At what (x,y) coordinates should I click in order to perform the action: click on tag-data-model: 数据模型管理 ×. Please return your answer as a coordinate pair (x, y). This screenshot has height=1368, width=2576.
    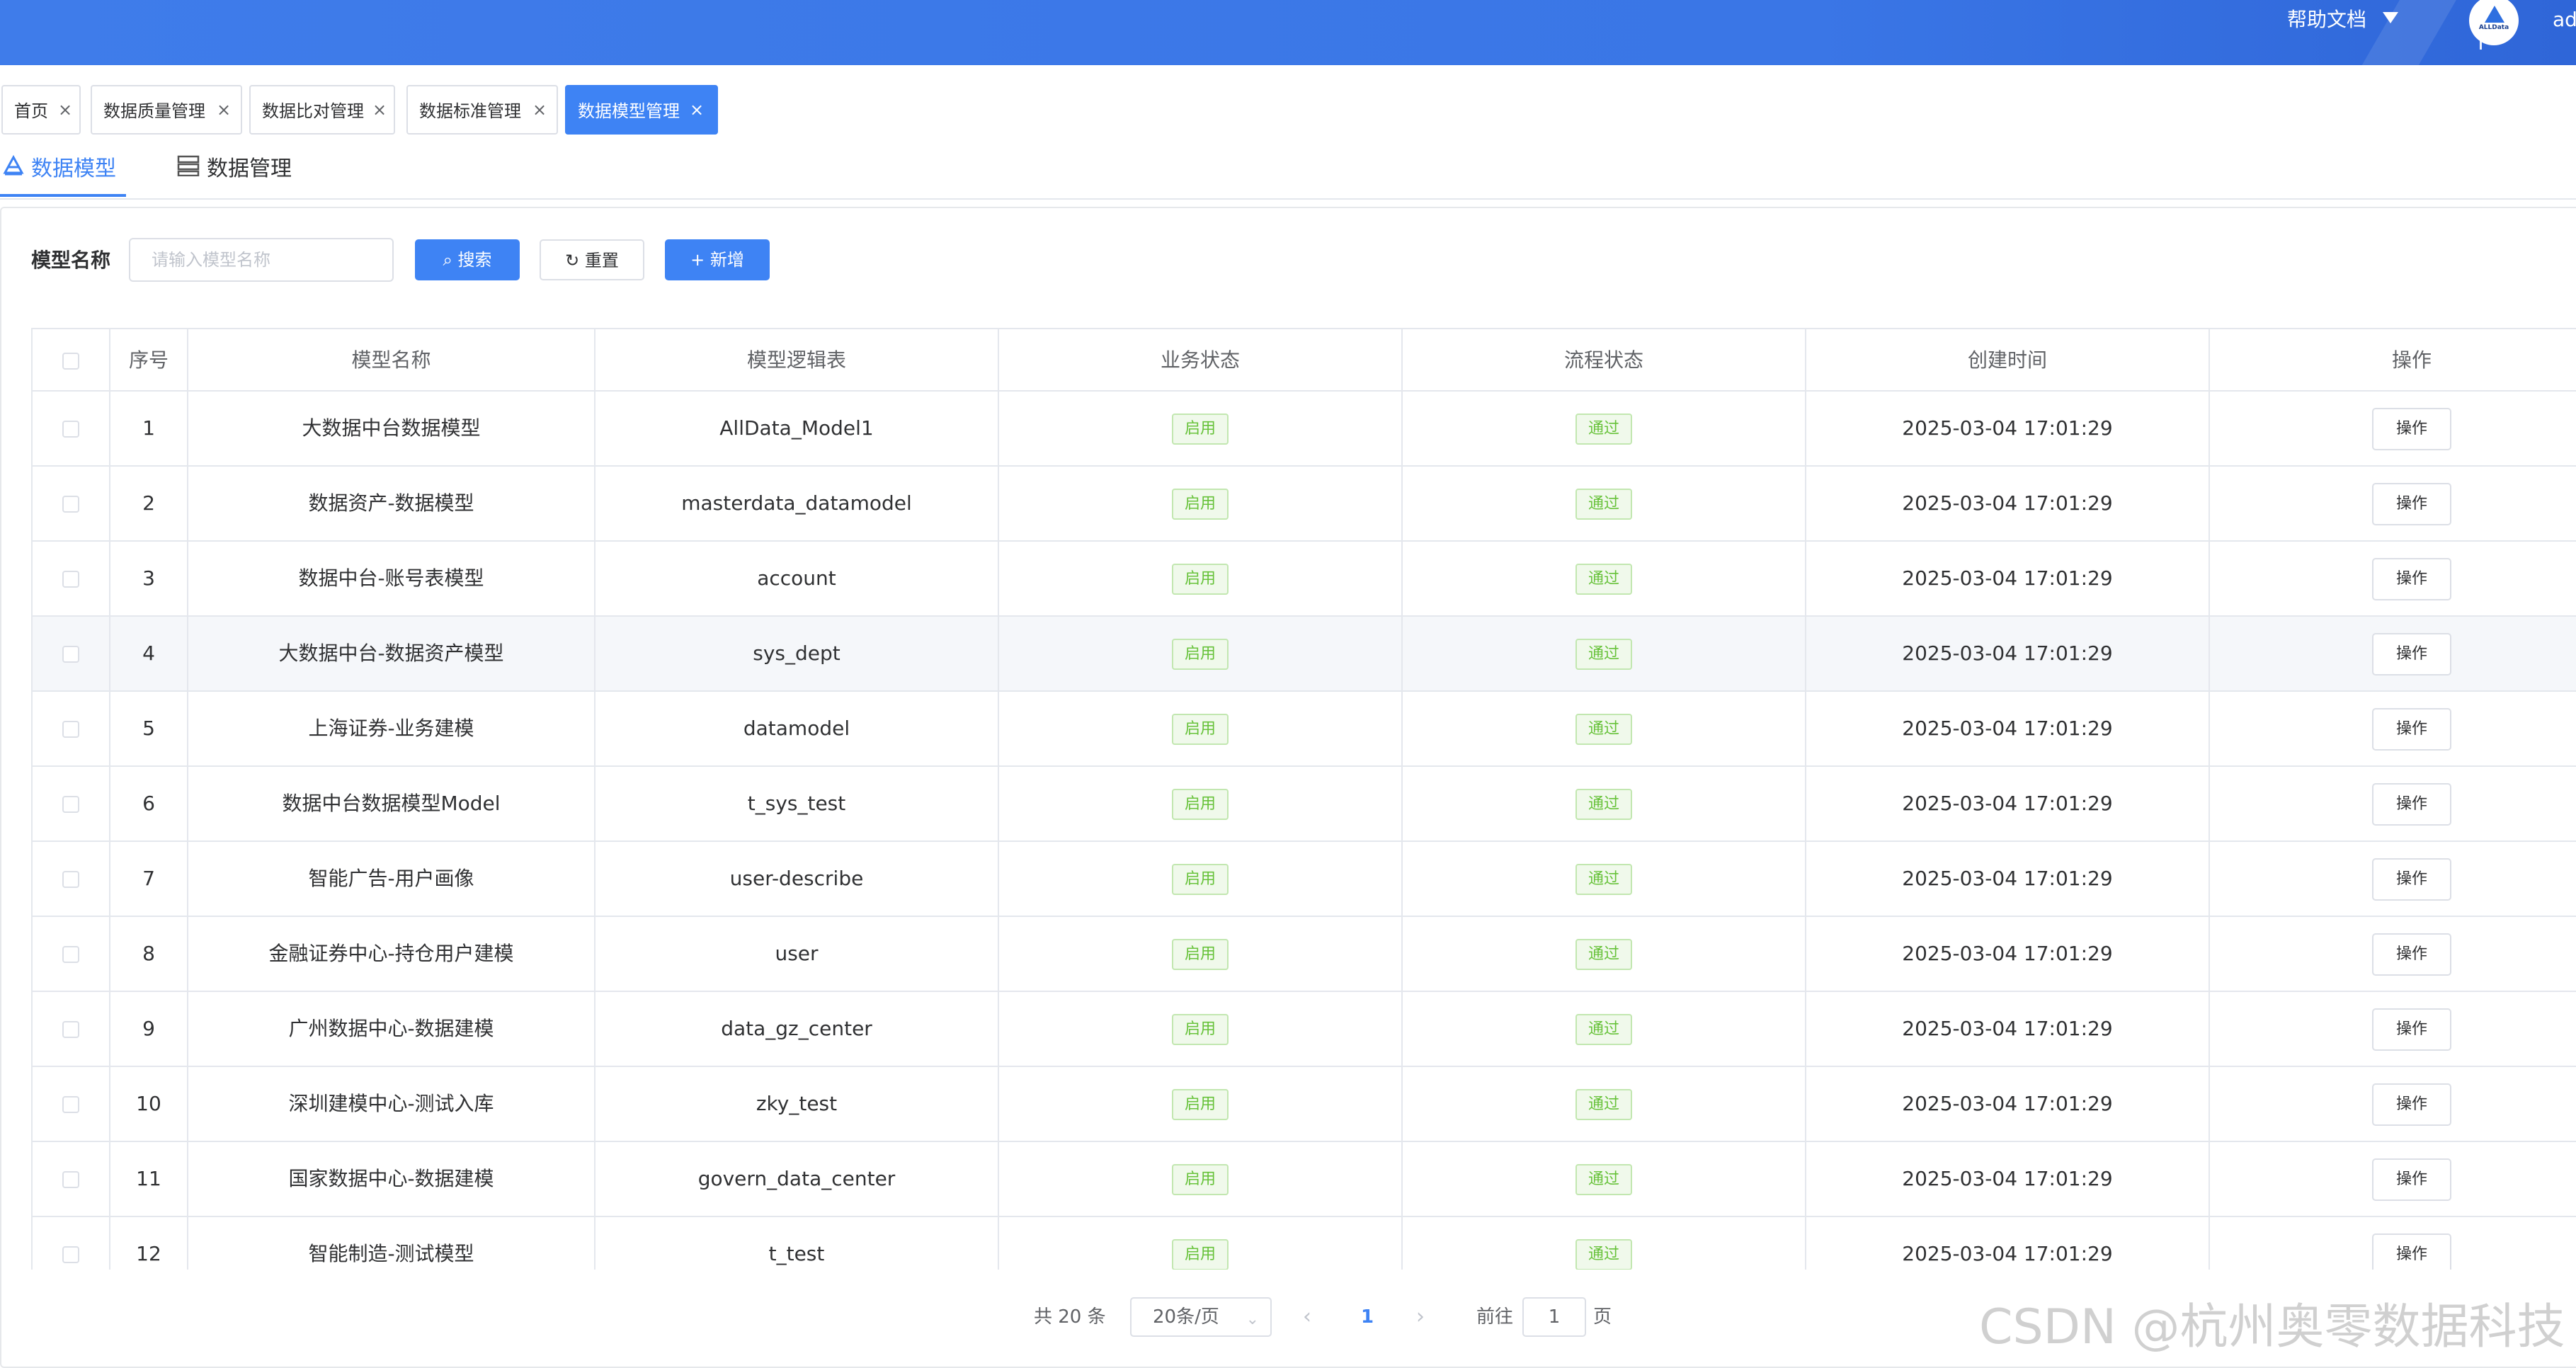
    Looking at the image, I should click on (641, 110).